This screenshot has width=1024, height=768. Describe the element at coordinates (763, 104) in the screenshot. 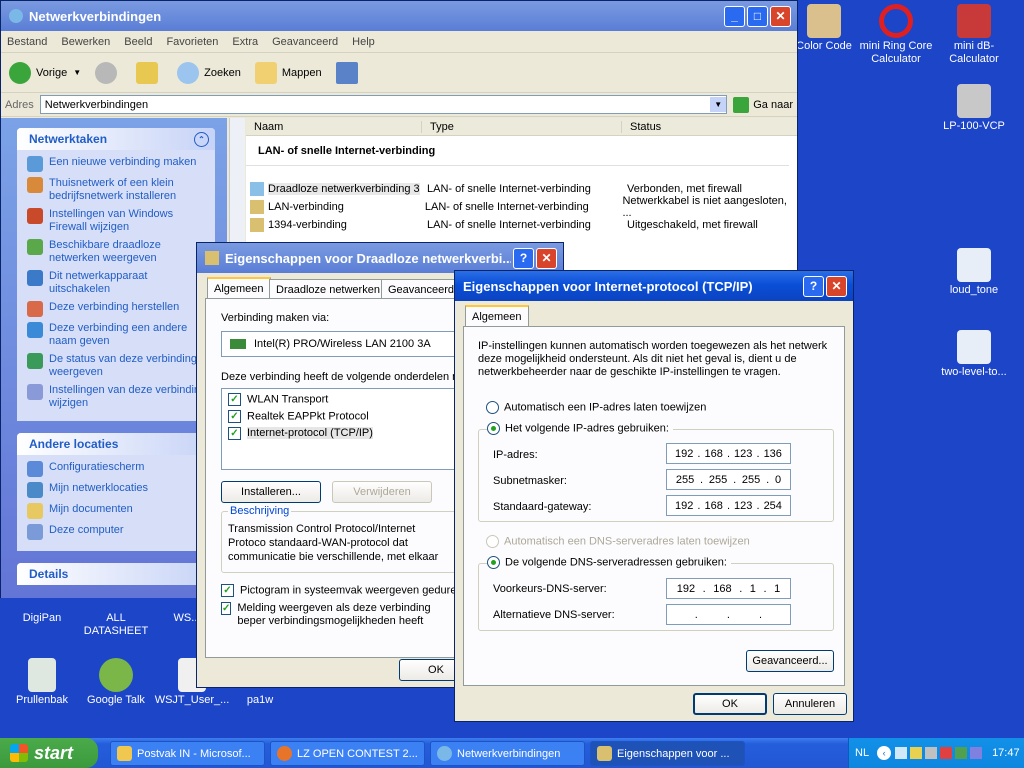

I see `go-button: Ga naar` at that location.